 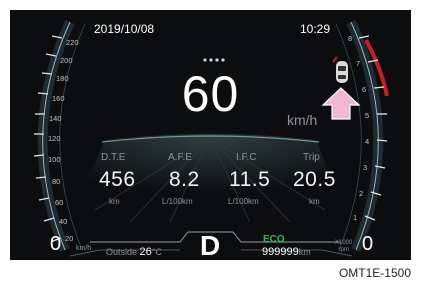 What do you see at coordinates (156, 252) in the screenshot?
I see `outside-unit: °C` at bounding box center [156, 252].